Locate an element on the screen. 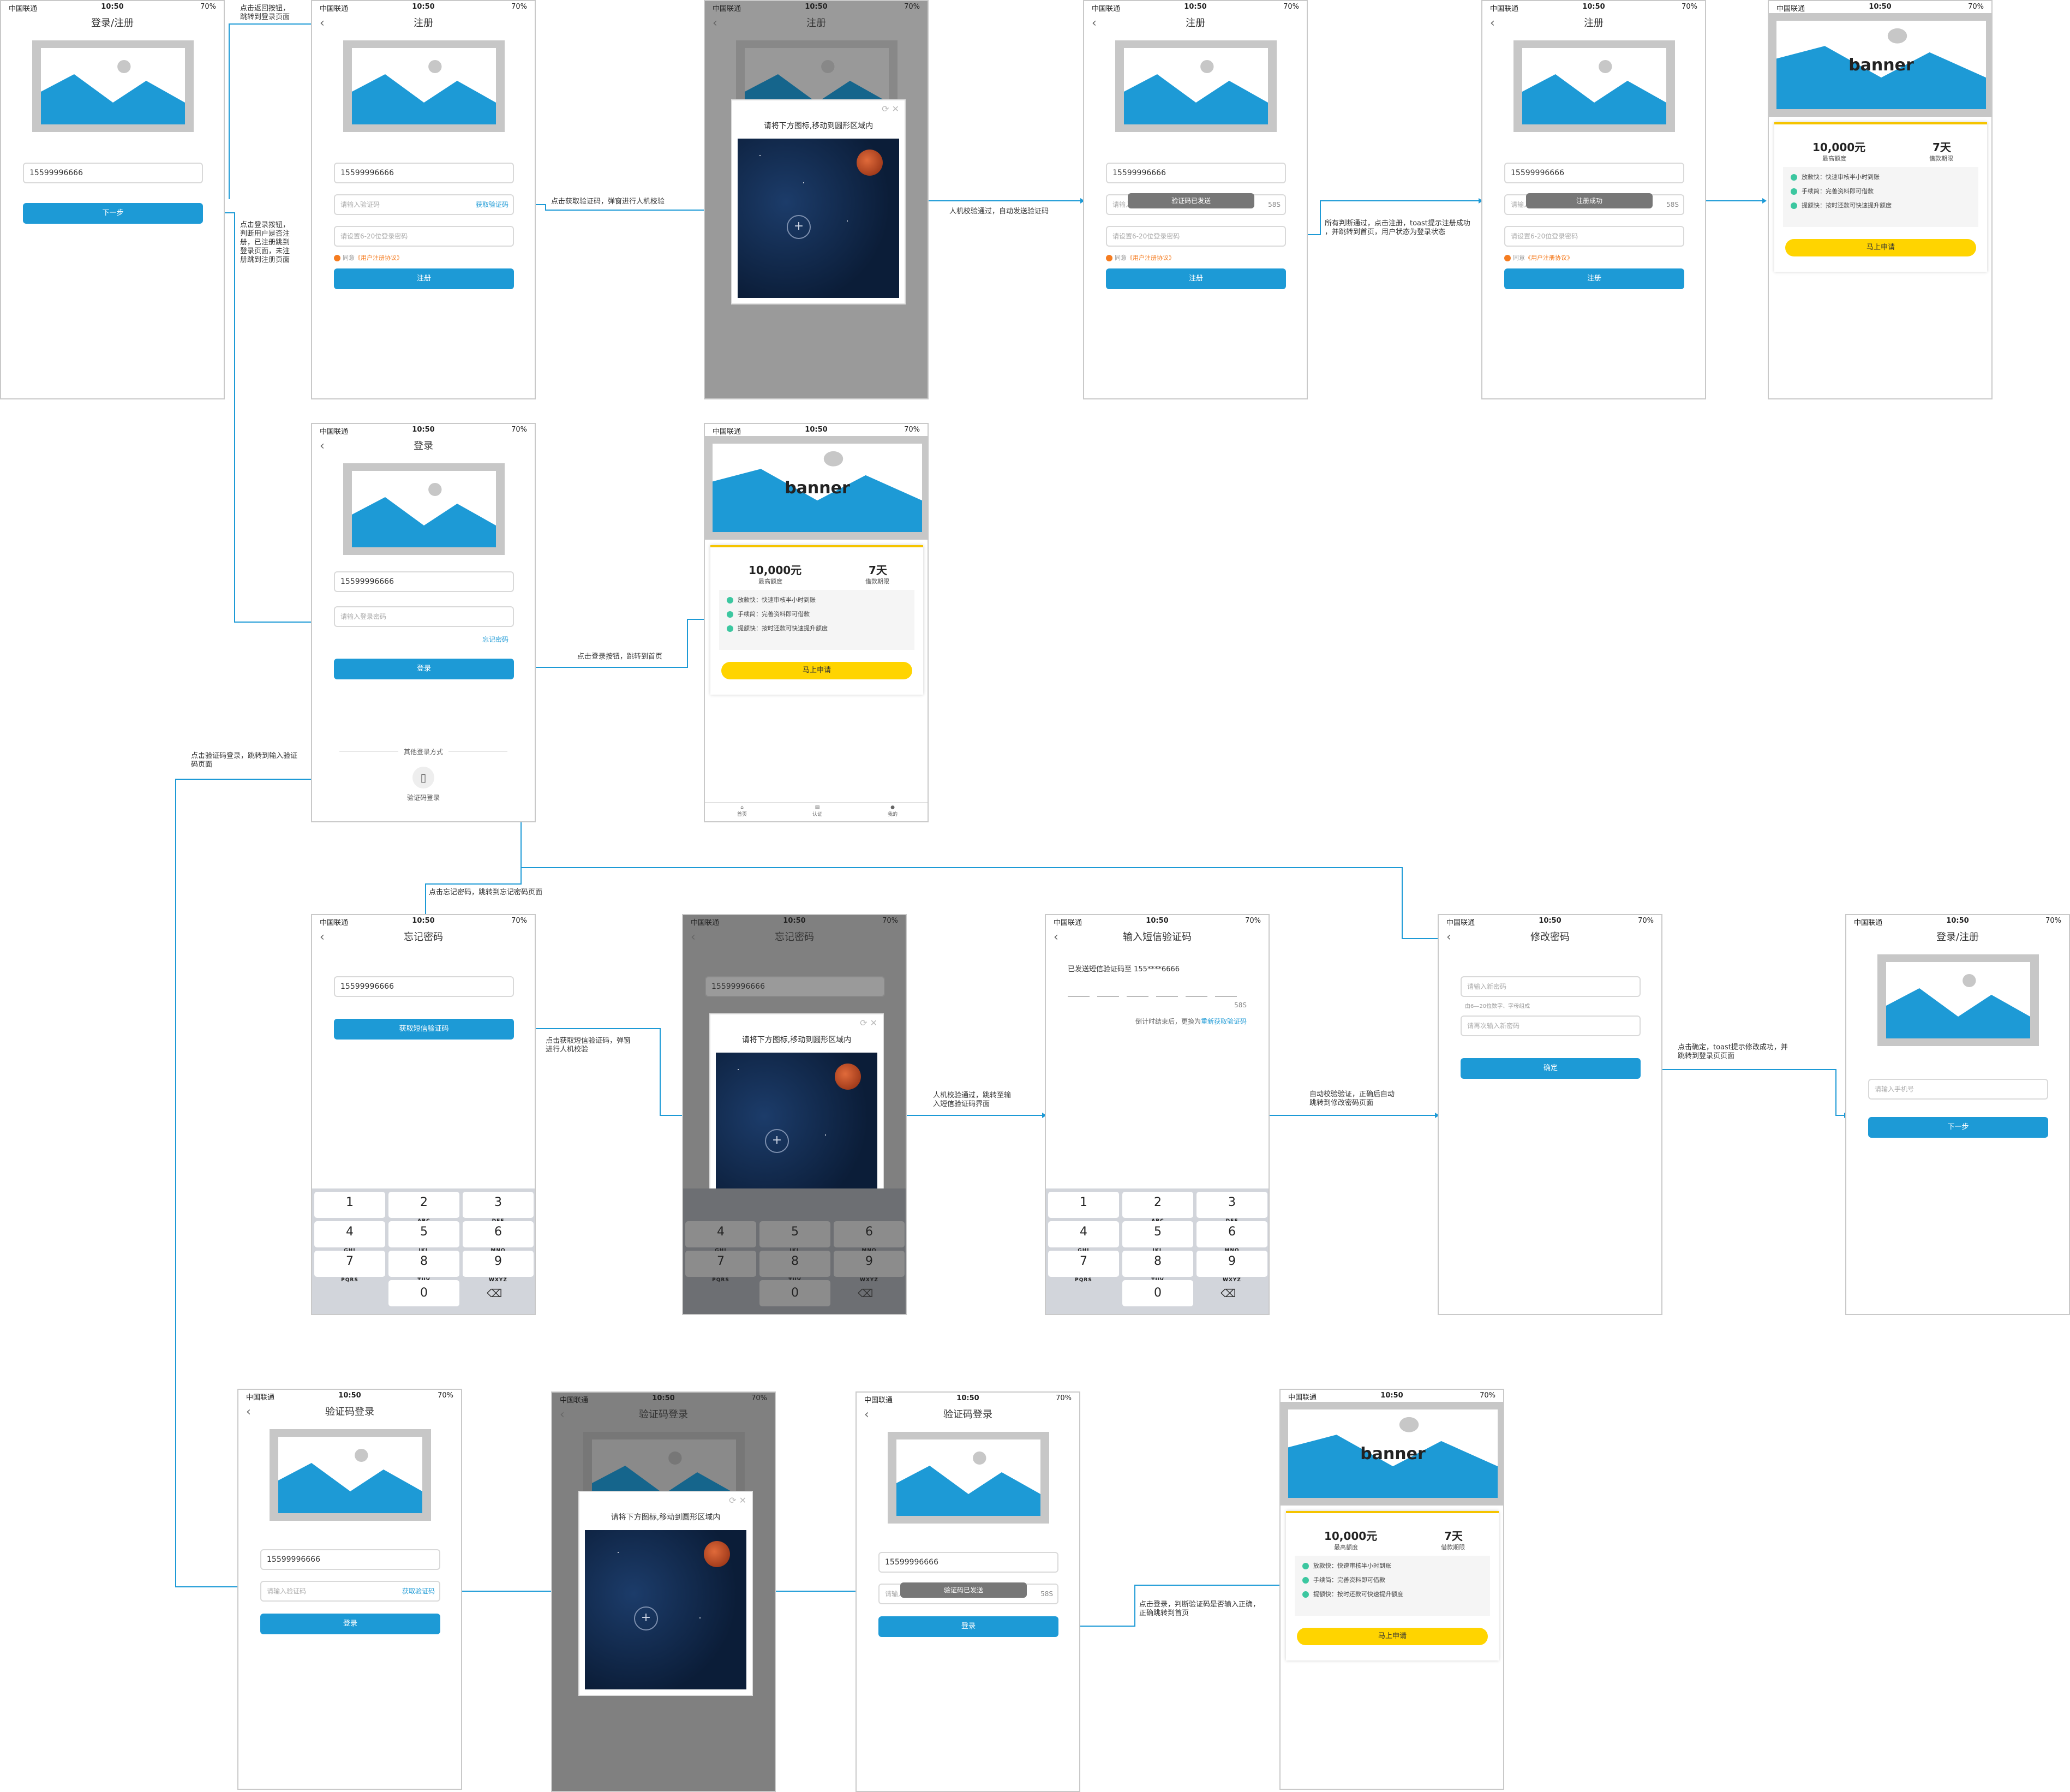 The width and height of the screenshot is (2070, 1792). confirm-button: 确定 is located at coordinates (1551, 1069).